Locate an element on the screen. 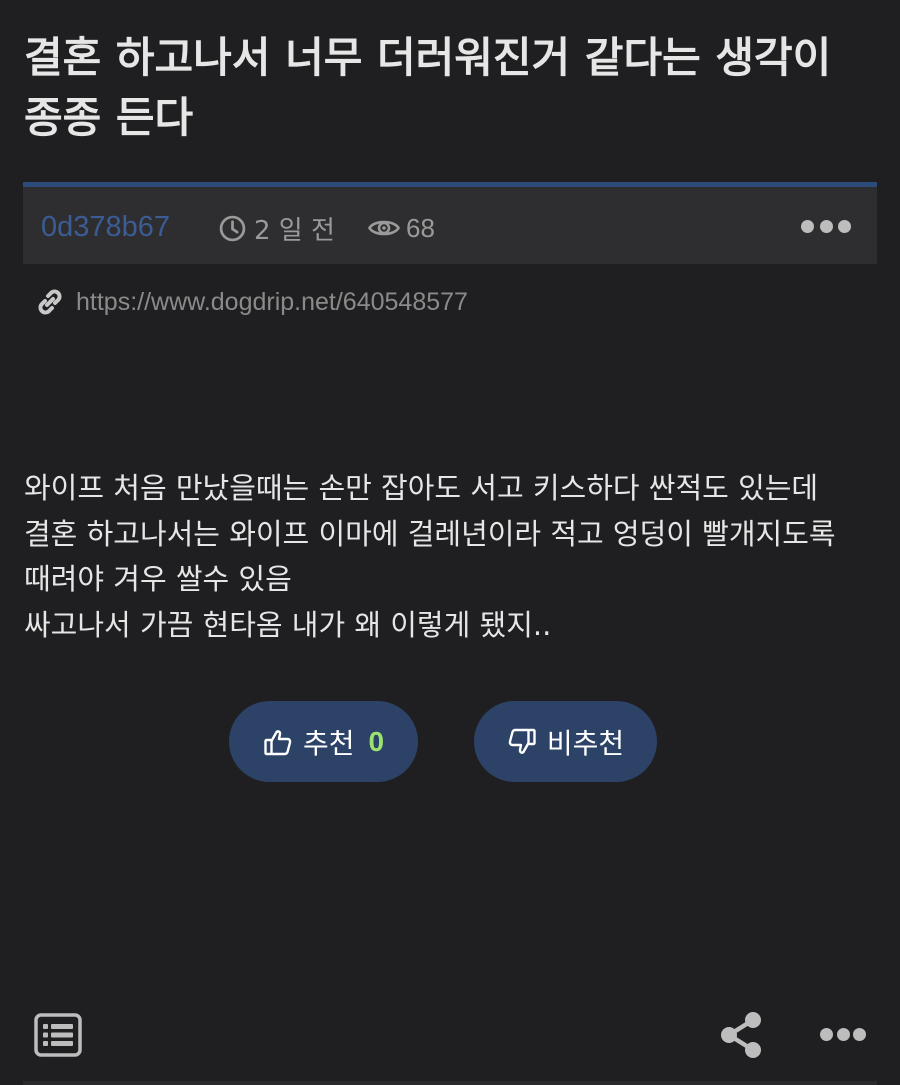 The height and width of the screenshot is (1085, 900). upvote-count: 0 is located at coordinates (376, 741).